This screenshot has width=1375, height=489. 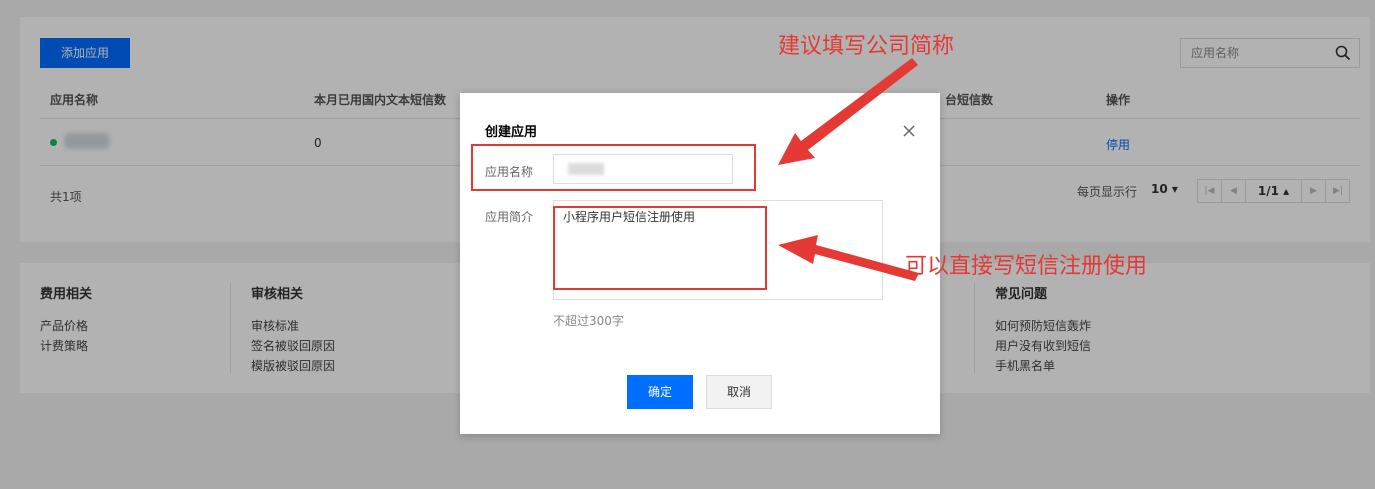 What do you see at coordinates (866, 46) in the screenshot?
I see `annotation-top-note: 建议填写公司简称` at bounding box center [866, 46].